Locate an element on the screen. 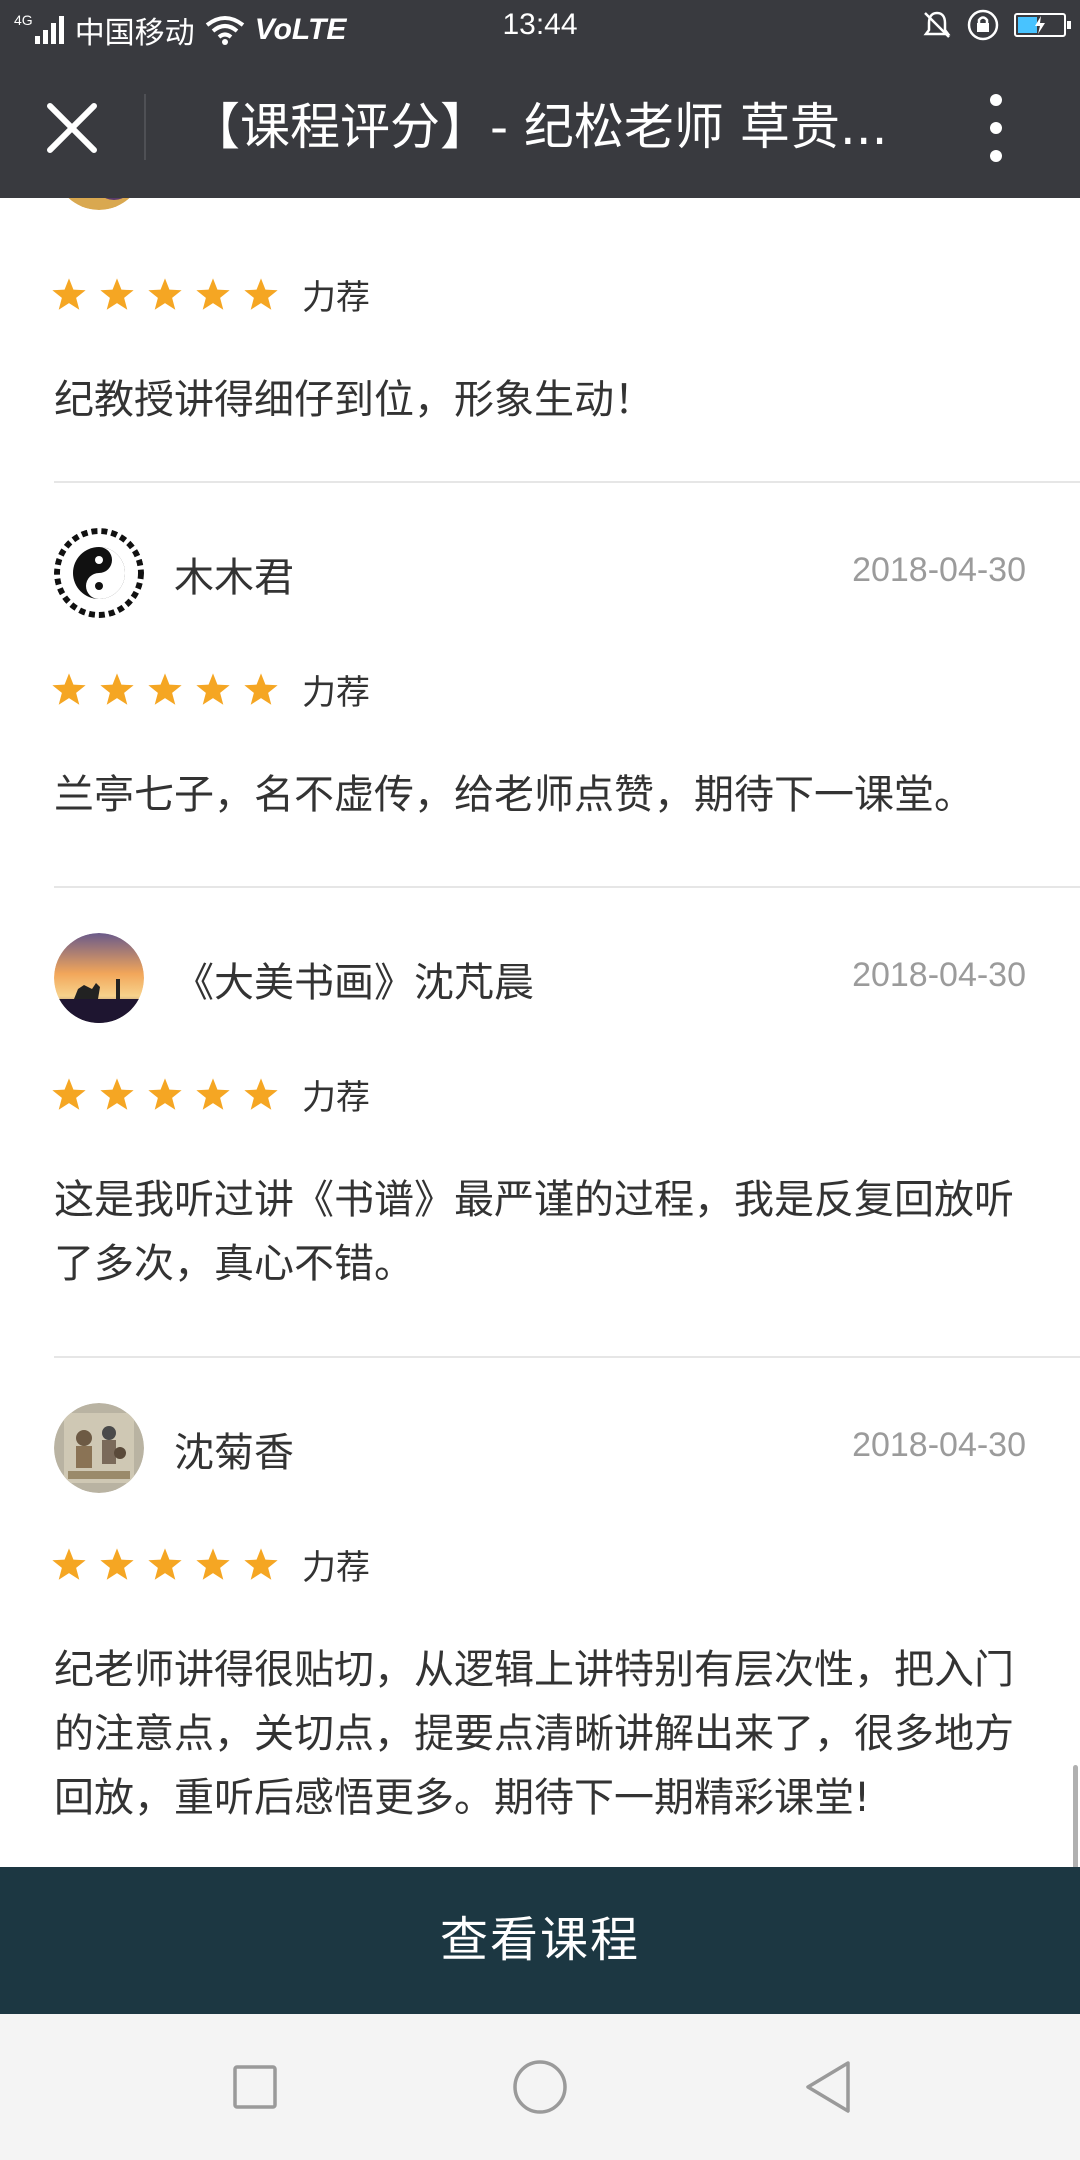 The image size is (1080, 2160). status-bar: 4G 中国移动 VoLTE 13:44 is located at coordinates (540, 28).